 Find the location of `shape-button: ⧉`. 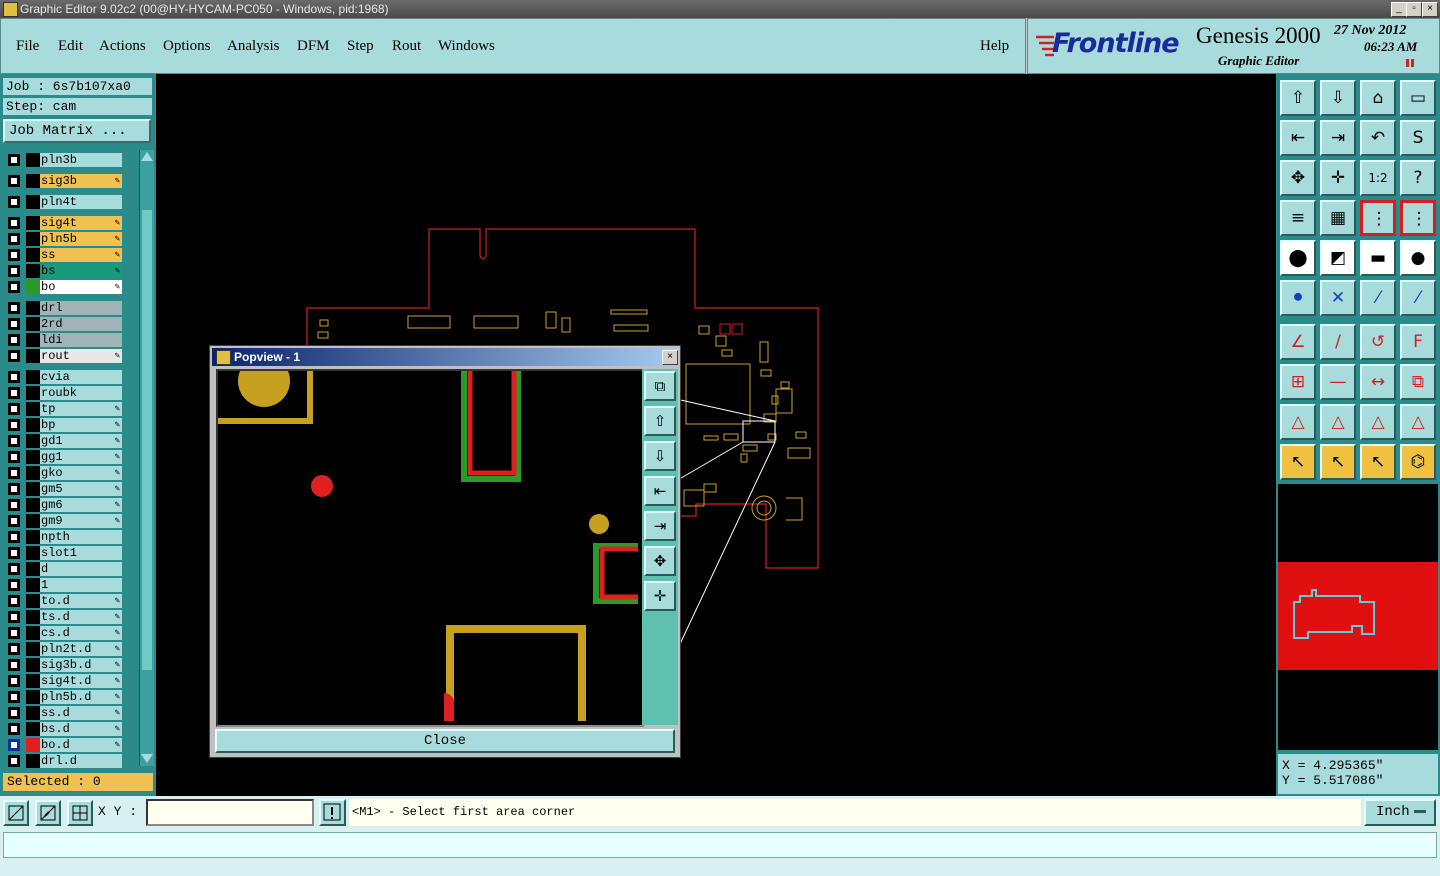

shape-button: ⧉ is located at coordinates (1418, 382).